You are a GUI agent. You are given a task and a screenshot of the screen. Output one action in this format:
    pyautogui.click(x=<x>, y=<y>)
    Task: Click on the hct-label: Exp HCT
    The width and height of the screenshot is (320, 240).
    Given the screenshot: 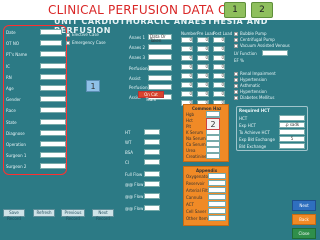 What is the action you would take?
    pyautogui.click(x=247, y=125)
    